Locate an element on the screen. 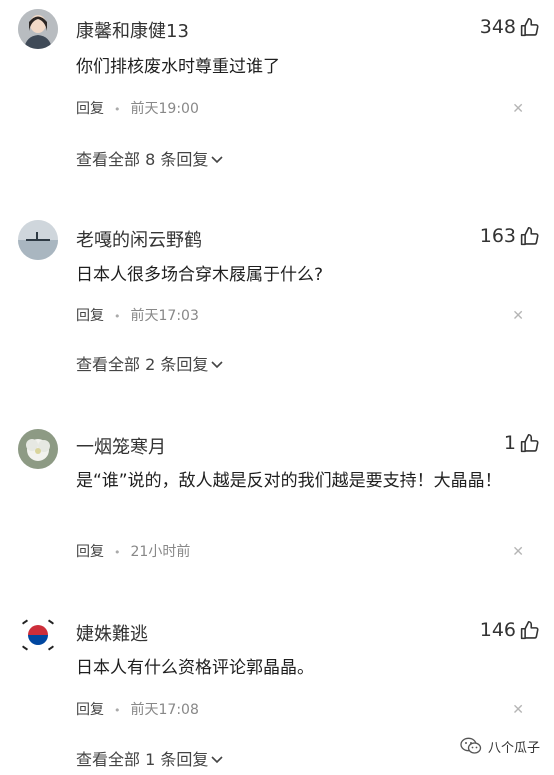 The image size is (554, 775). view-replies-button: 查看全部 8 条回复 is located at coordinates (150, 158).